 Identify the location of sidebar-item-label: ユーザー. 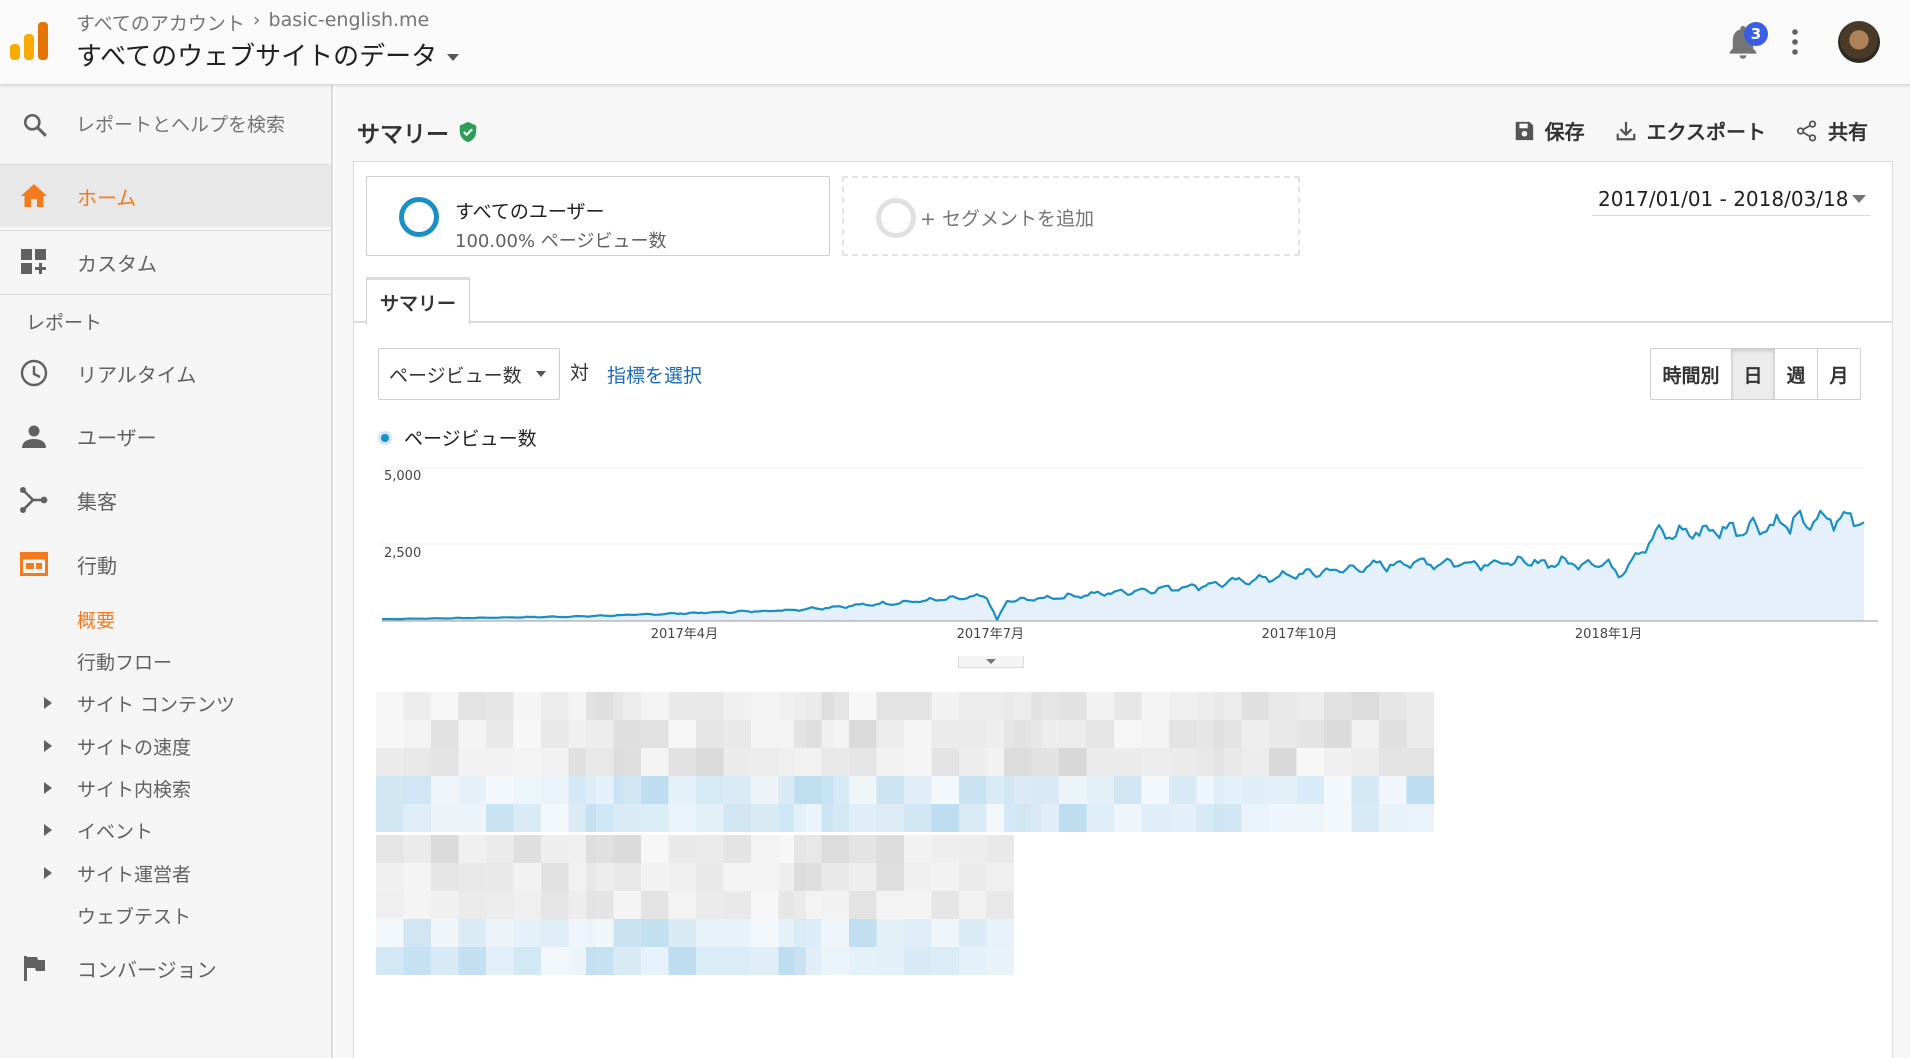
(117, 437).